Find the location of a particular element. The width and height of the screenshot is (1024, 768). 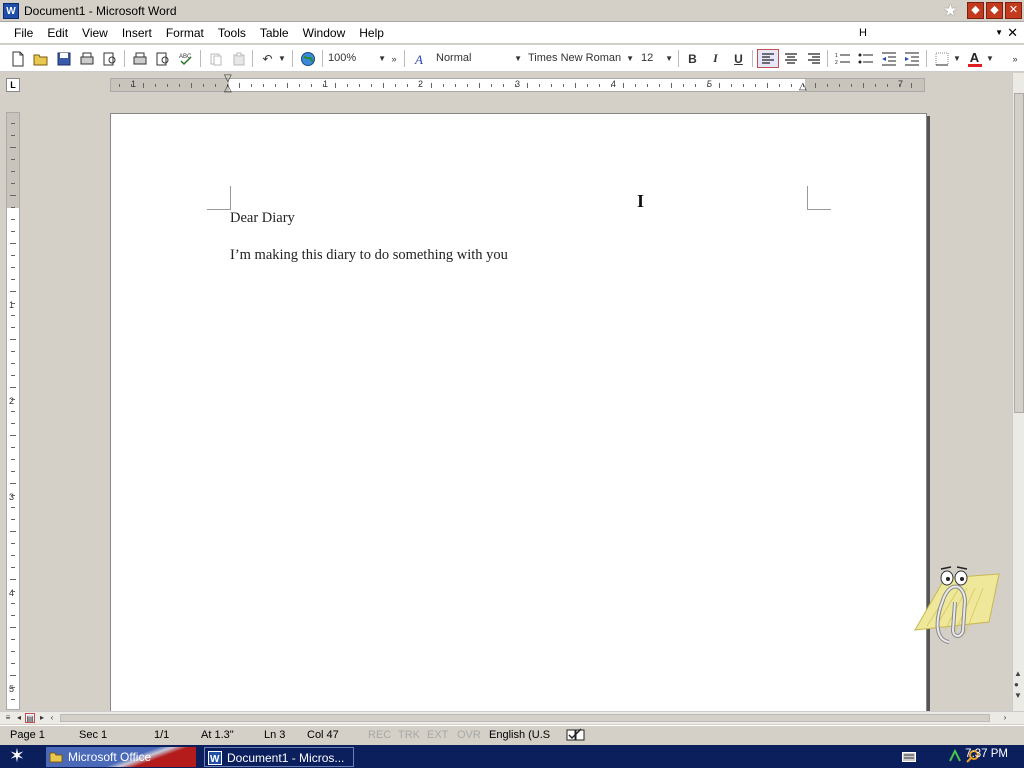

font-color-icon: A is located at coordinates (974, 58).